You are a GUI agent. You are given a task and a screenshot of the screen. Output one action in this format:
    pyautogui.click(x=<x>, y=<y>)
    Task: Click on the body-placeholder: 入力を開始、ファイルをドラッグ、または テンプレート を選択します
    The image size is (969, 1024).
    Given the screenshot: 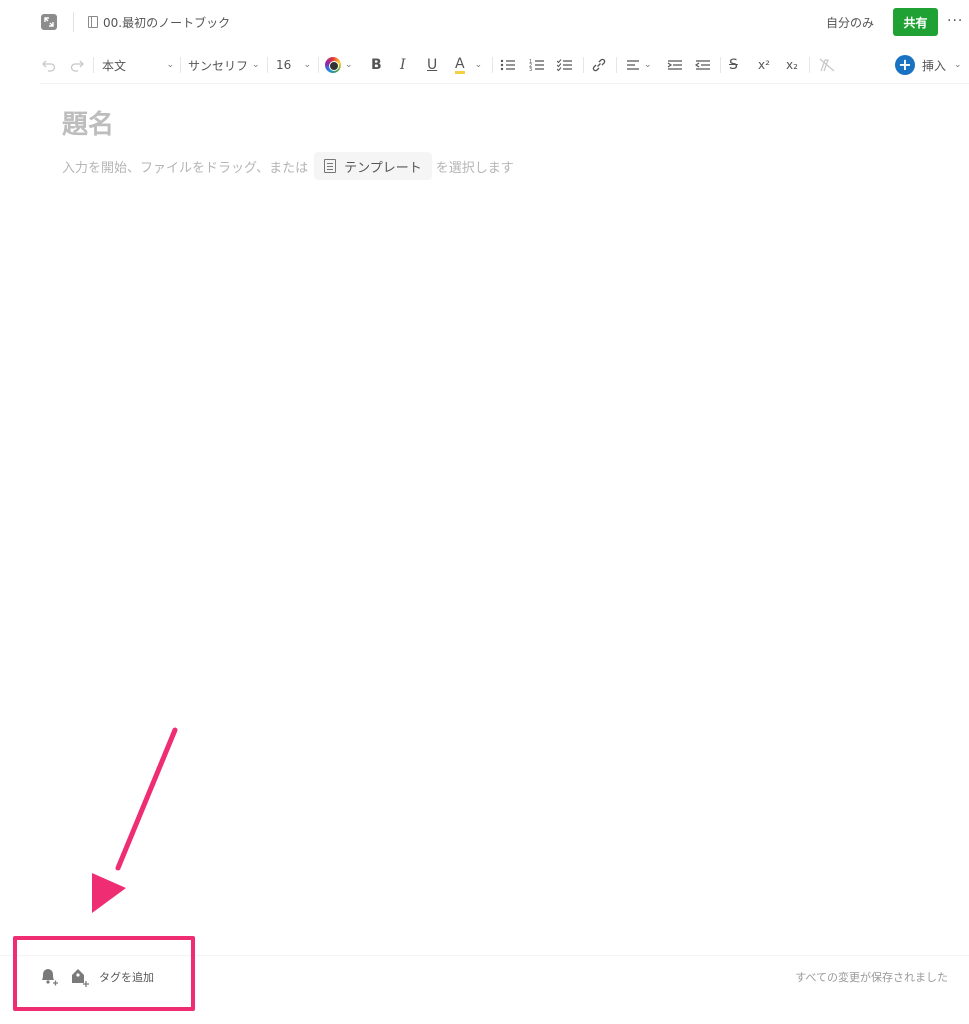 What is the action you would take?
    pyautogui.click(x=288, y=166)
    